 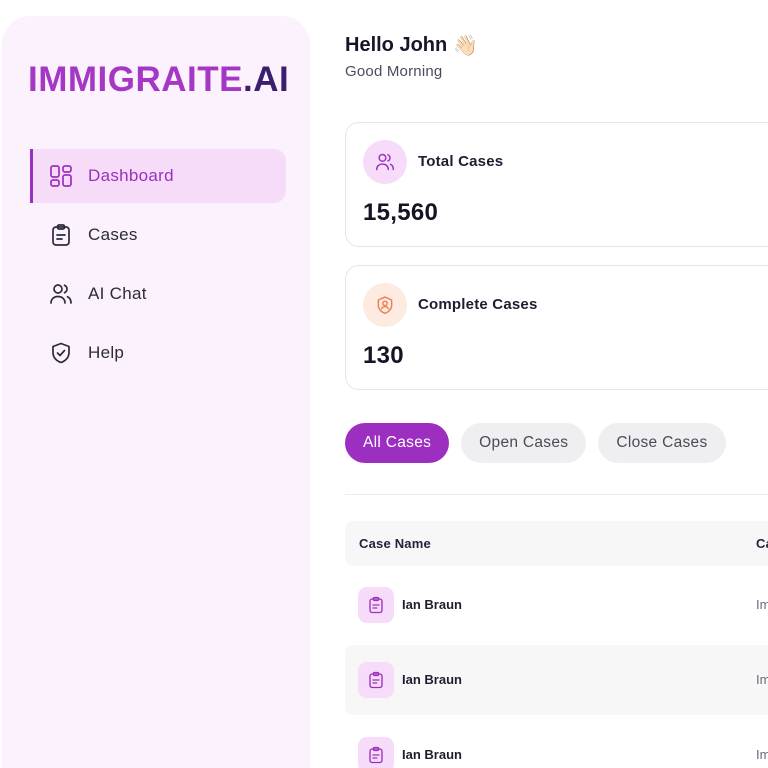 What do you see at coordinates (106, 352) in the screenshot?
I see `sidebar-item-label: Help` at bounding box center [106, 352].